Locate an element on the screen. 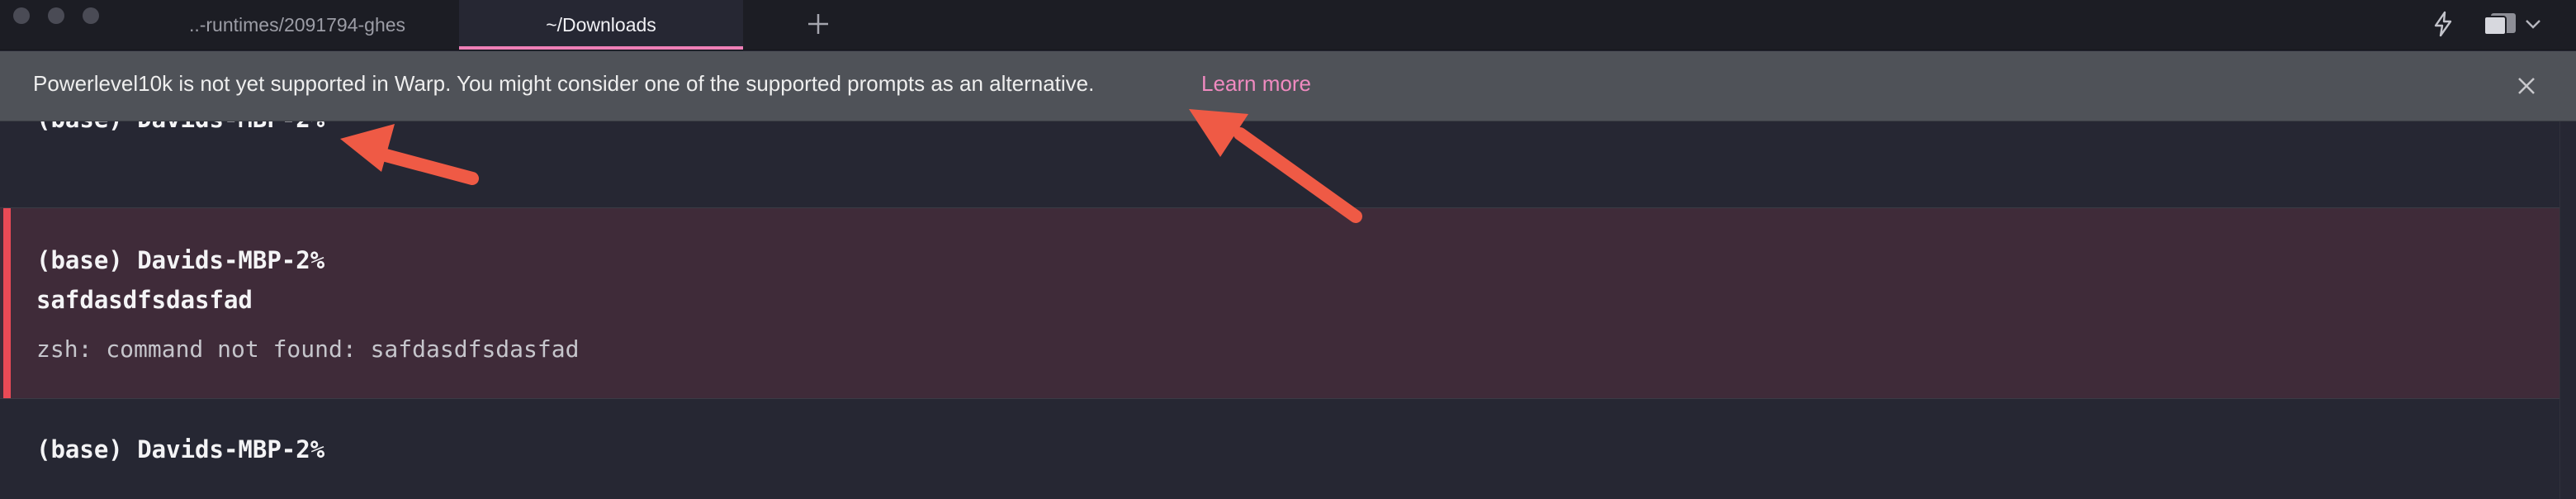  tab-label: ..-runtimes/2091794-ghes is located at coordinates (297, 24).